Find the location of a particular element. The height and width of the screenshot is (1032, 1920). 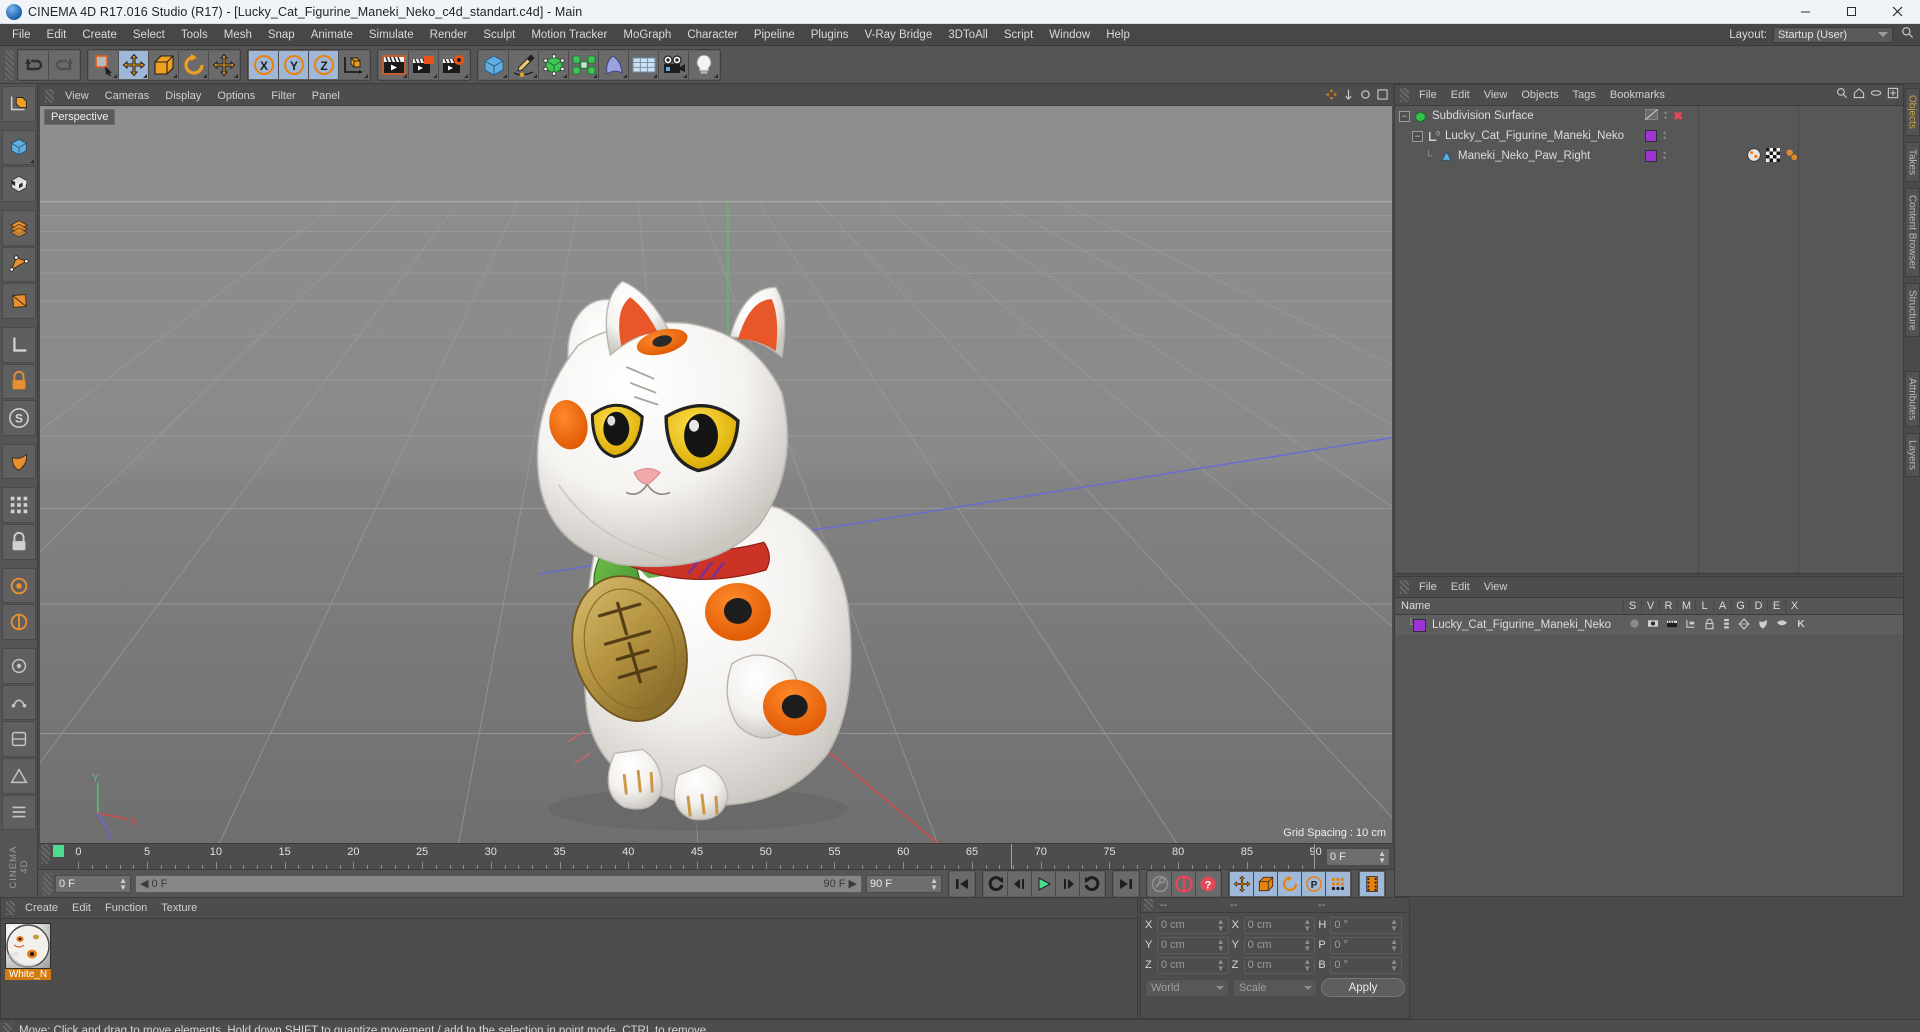

object-menu-edit: Edit is located at coordinates (1460, 95).